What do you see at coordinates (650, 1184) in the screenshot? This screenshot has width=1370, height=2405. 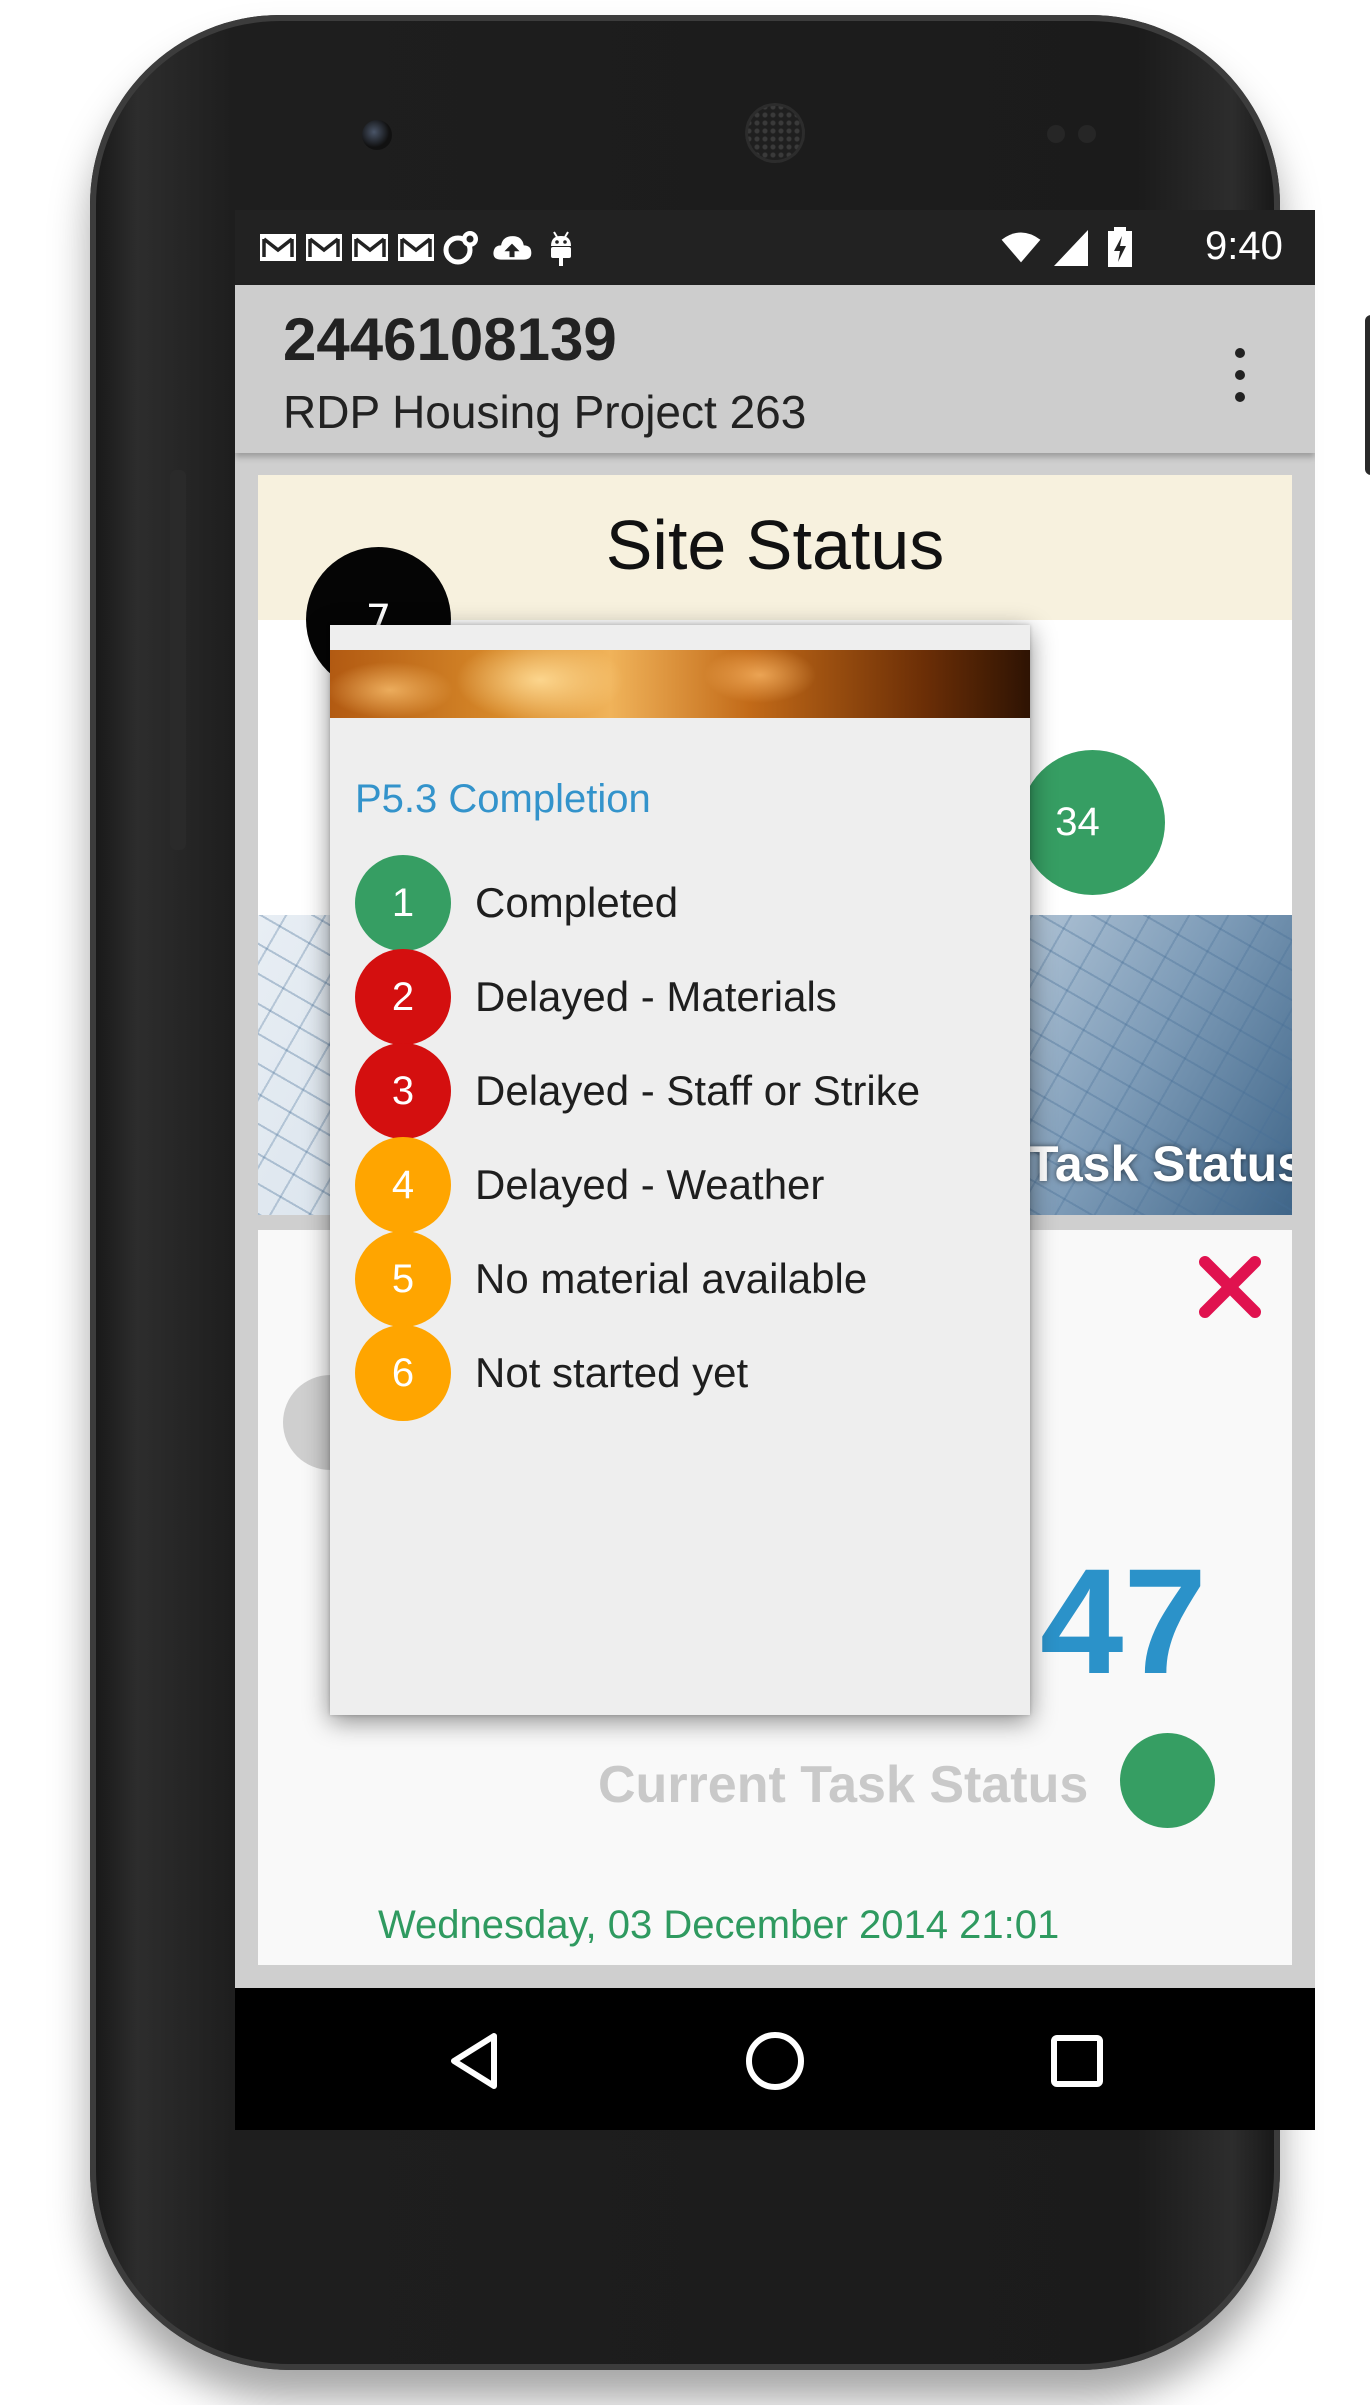 I see `status-option-label: Delayed - Weather` at bounding box center [650, 1184].